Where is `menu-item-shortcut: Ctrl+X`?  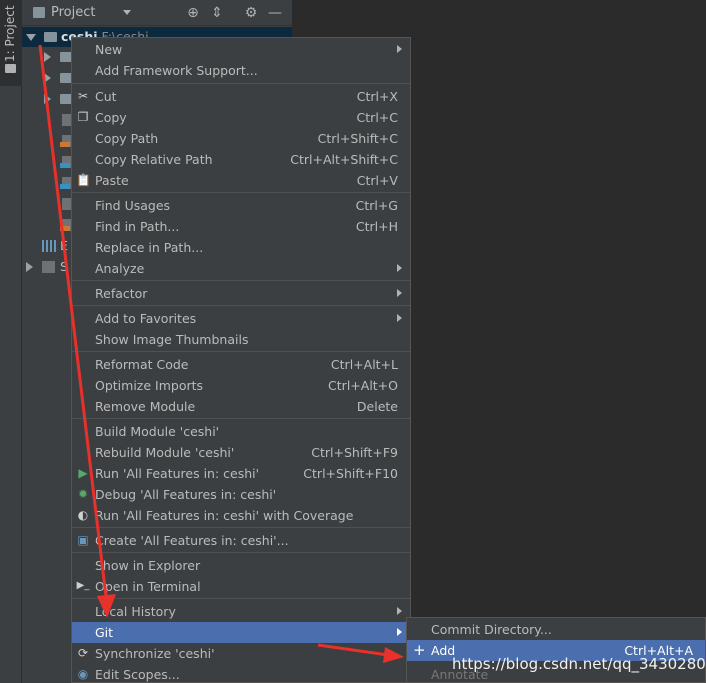
menu-item-shortcut: Ctrl+X is located at coordinates (377, 96).